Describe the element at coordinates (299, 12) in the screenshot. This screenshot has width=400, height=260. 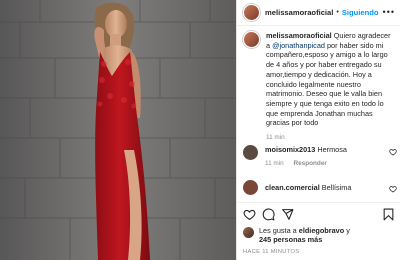
I see `author-username: melissamoraoficial` at that location.